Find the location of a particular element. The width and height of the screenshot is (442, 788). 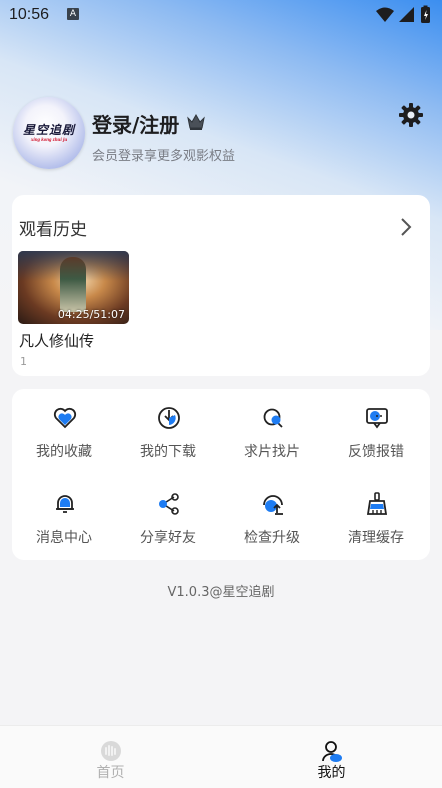

menu-item-request: 求片找片 is located at coordinates (272, 429).